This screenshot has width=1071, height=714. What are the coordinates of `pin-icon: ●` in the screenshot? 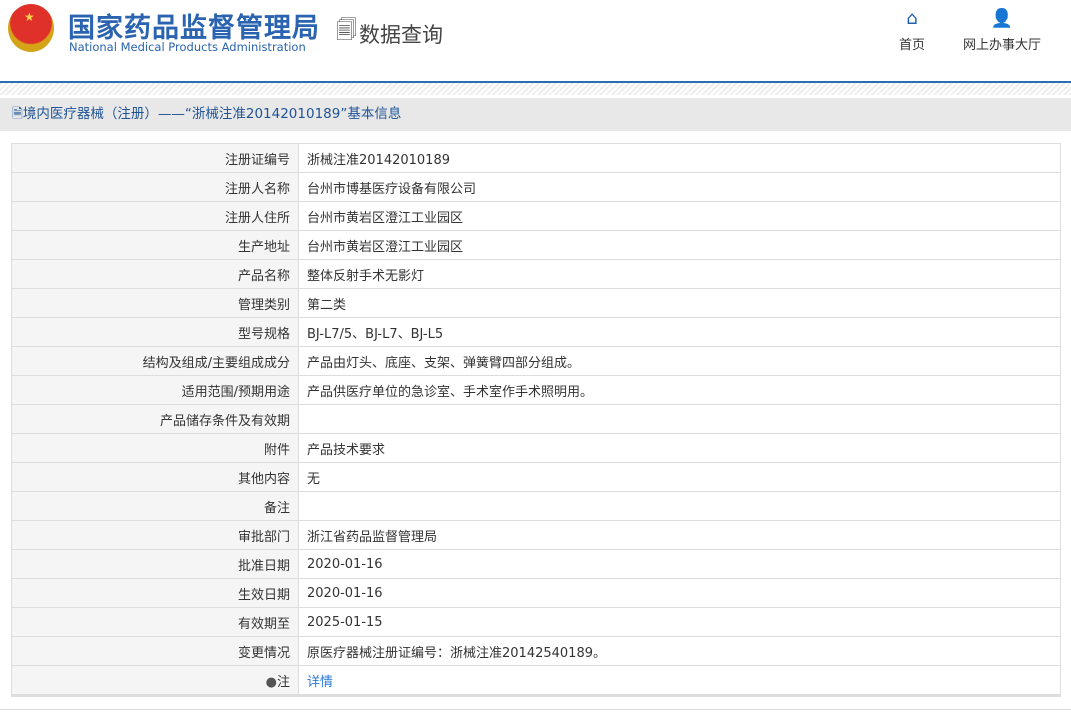 It's located at (271, 682).